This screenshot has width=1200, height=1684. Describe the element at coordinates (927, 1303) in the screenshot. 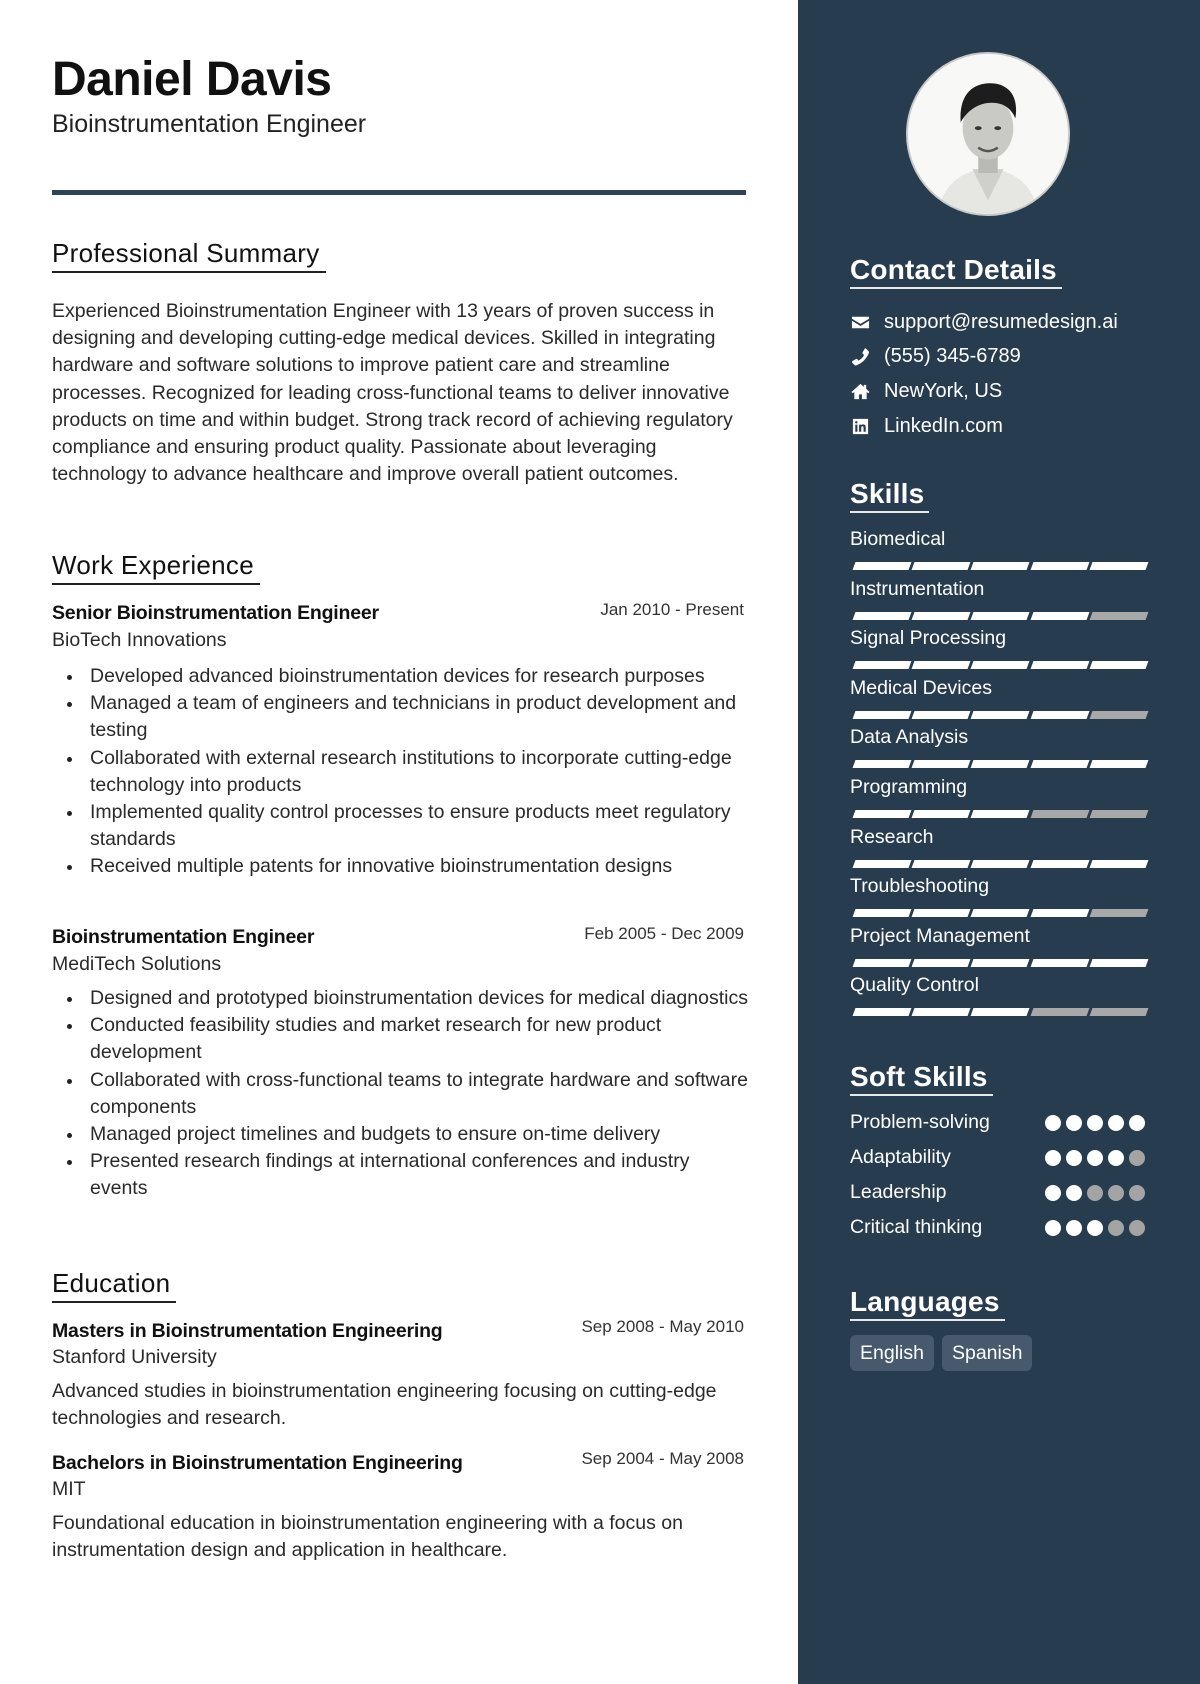

I see `languages-heading: Languages` at that location.